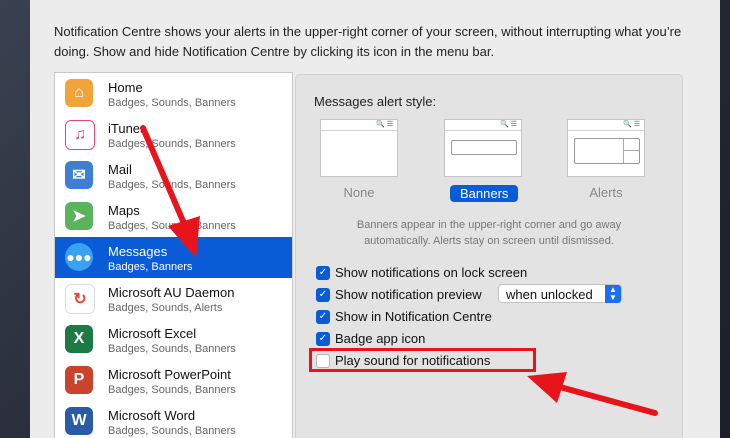 This screenshot has height=438, width=730. I want to click on app-item-itunes: ♫ iTunes Badges, Sounds, Banners, so click(173, 134).